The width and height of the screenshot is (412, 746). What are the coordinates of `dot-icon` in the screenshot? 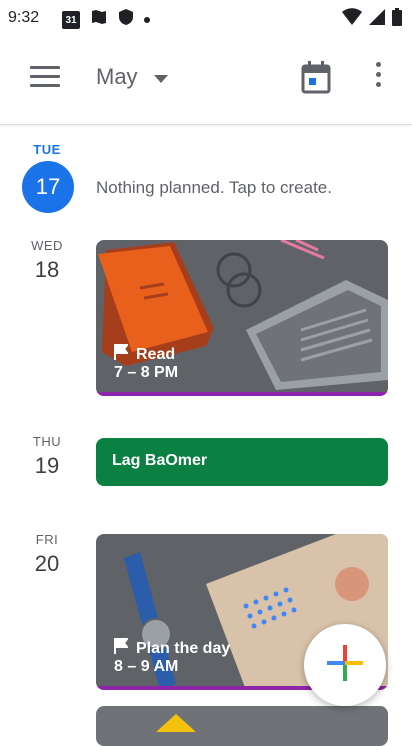 It's located at (147, 19).